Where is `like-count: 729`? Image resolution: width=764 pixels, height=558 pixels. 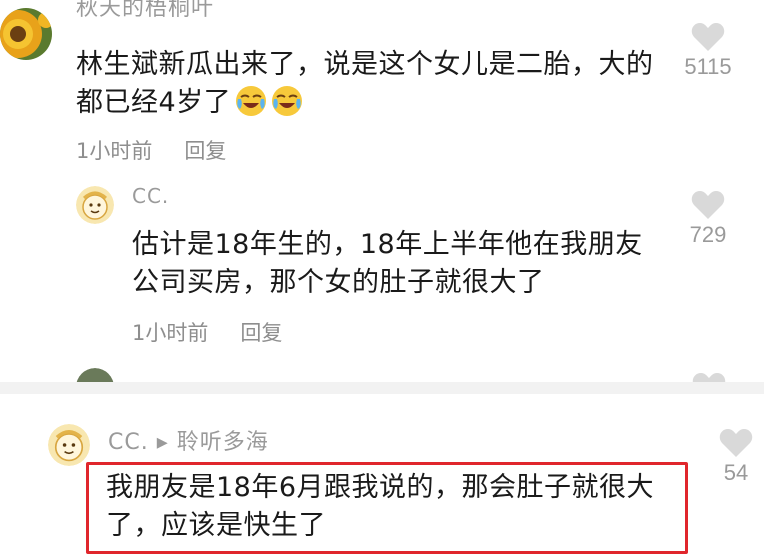
like-count: 729 is located at coordinates (708, 234).